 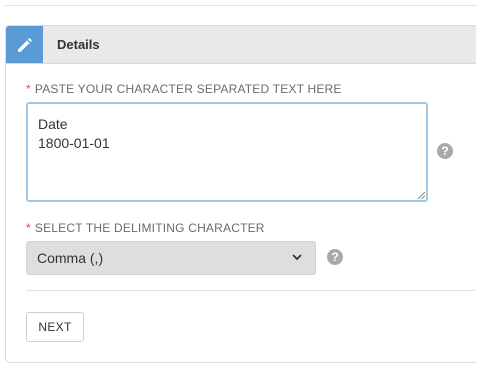 What do you see at coordinates (74, 133) in the screenshot?
I see `csv-textarea-value: Date 1800-01-01` at bounding box center [74, 133].